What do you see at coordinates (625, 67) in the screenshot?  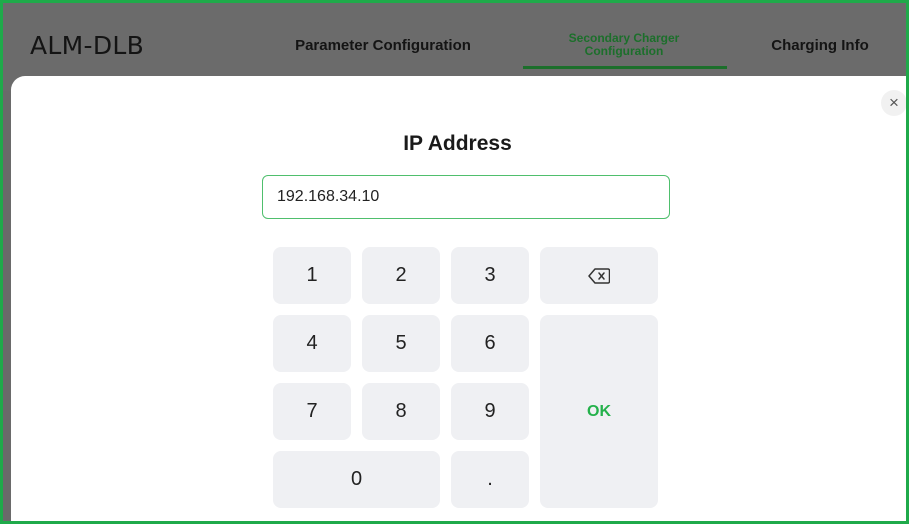 I see `active-tab-indicator` at bounding box center [625, 67].